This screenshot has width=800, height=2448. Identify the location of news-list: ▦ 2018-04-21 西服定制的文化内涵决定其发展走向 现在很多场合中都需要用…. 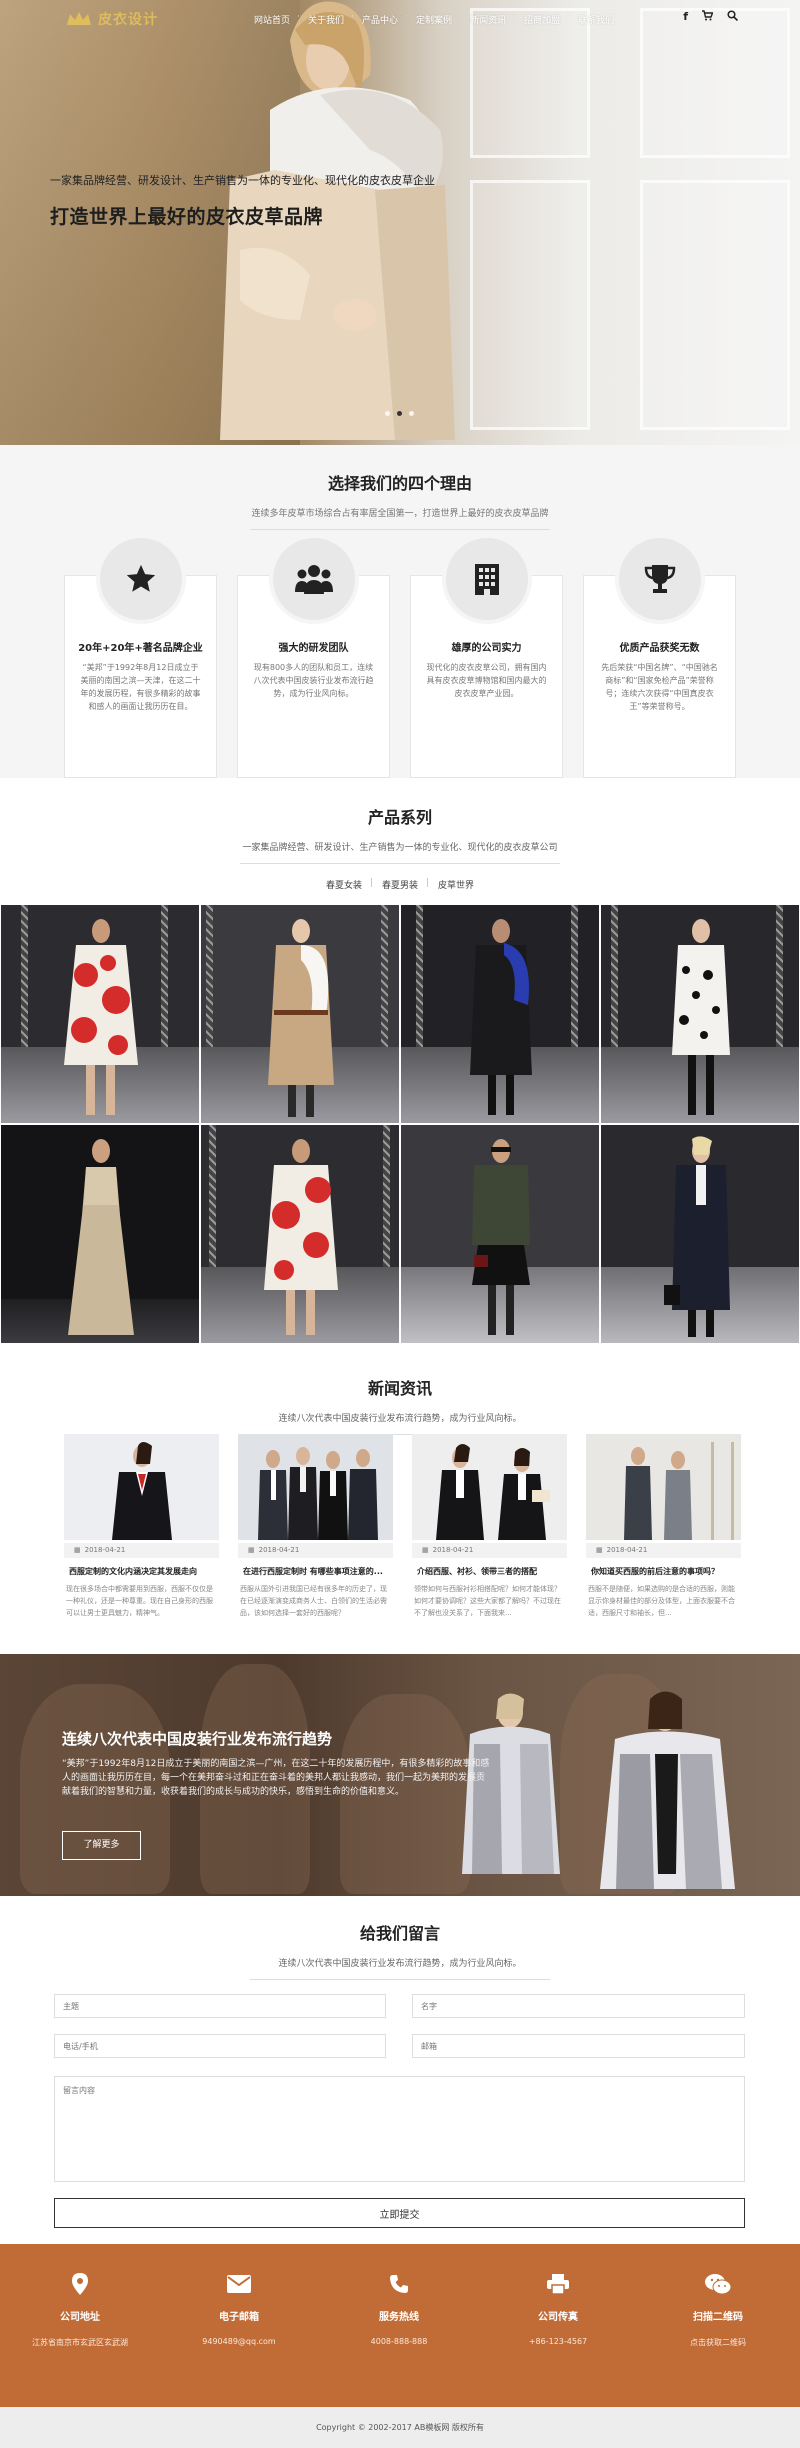
(402, 1526).